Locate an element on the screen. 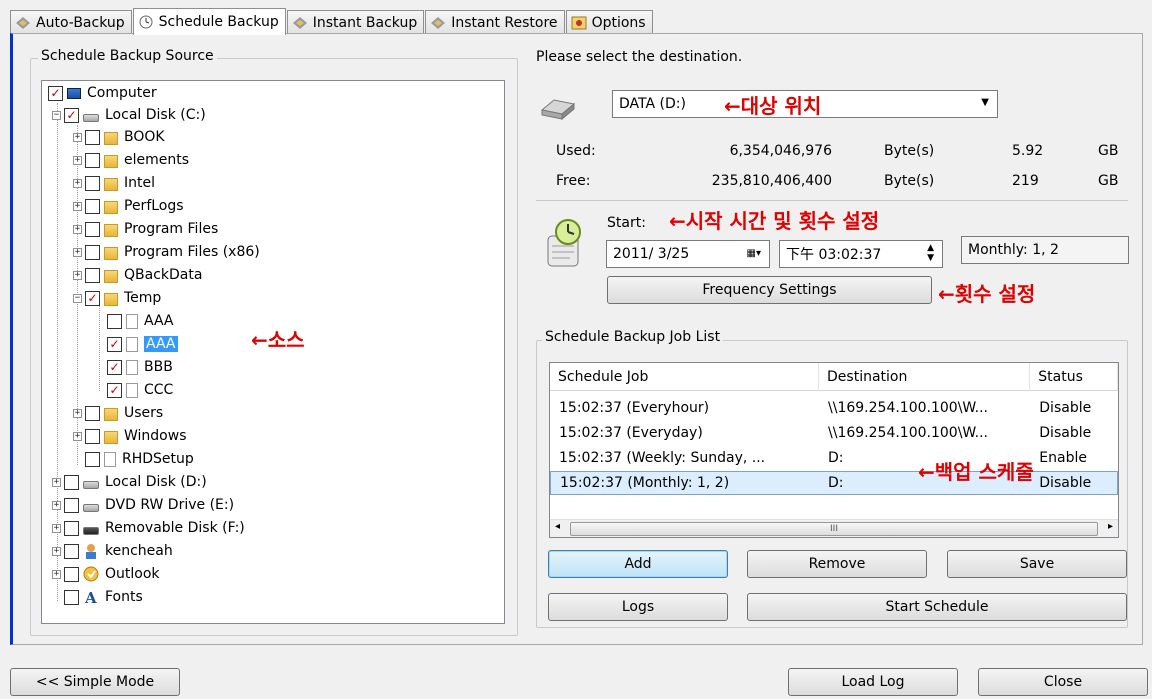 The width and height of the screenshot is (1152, 699). scroll-right-icon: ▸ is located at coordinates (1110, 526).